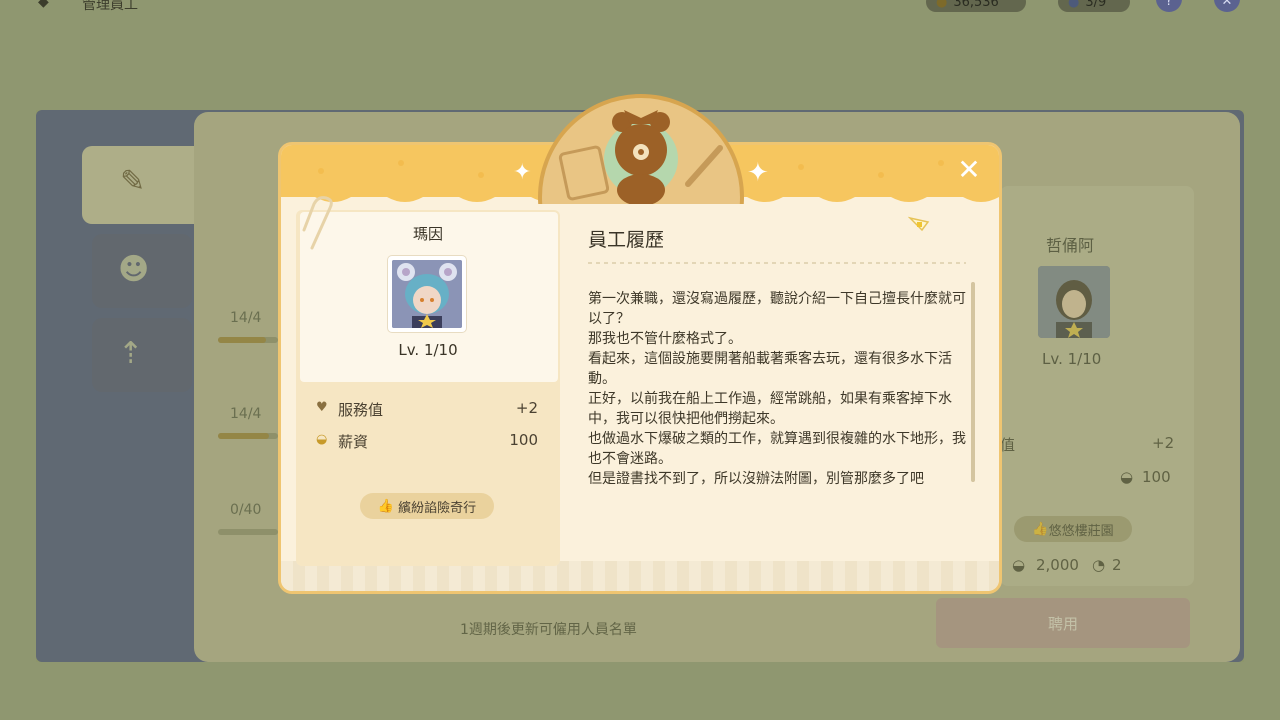  Describe the element at coordinates (322, 407) in the screenshot. I see `heart-icon: ♥` at that location.